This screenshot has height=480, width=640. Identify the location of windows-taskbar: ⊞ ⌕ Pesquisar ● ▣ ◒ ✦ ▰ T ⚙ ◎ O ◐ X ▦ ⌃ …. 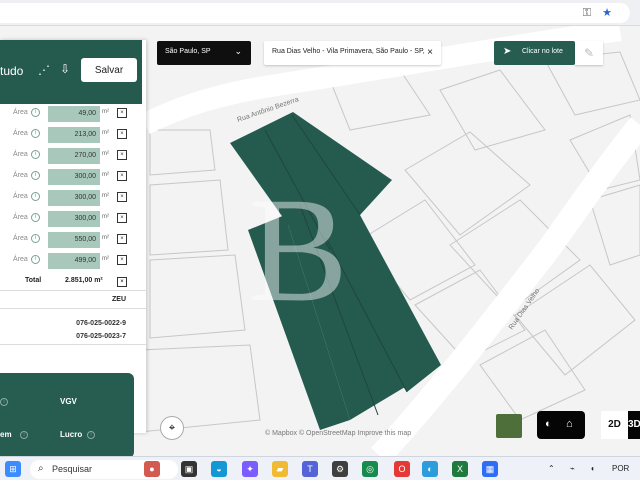
(320, 468).